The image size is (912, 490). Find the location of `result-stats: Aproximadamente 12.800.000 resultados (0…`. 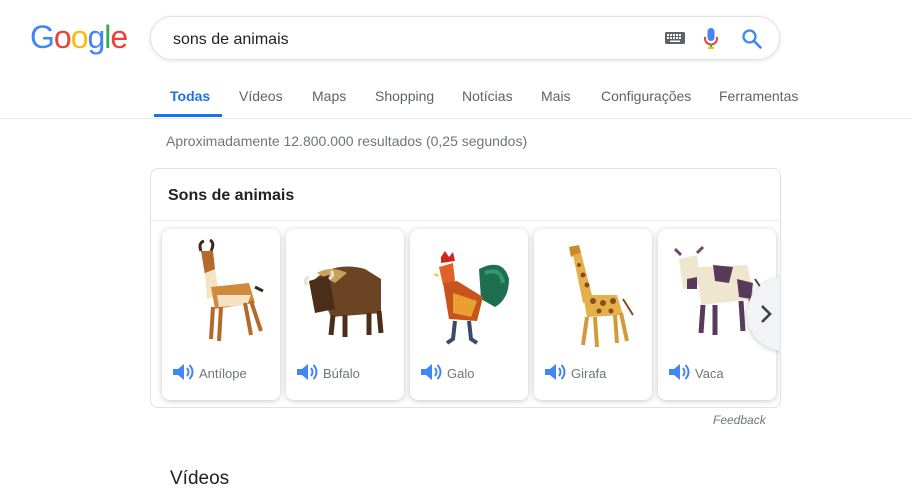

result-stats: Aproximadamente 12.800.000 resultados (0… is located at coordinates (347, 141).